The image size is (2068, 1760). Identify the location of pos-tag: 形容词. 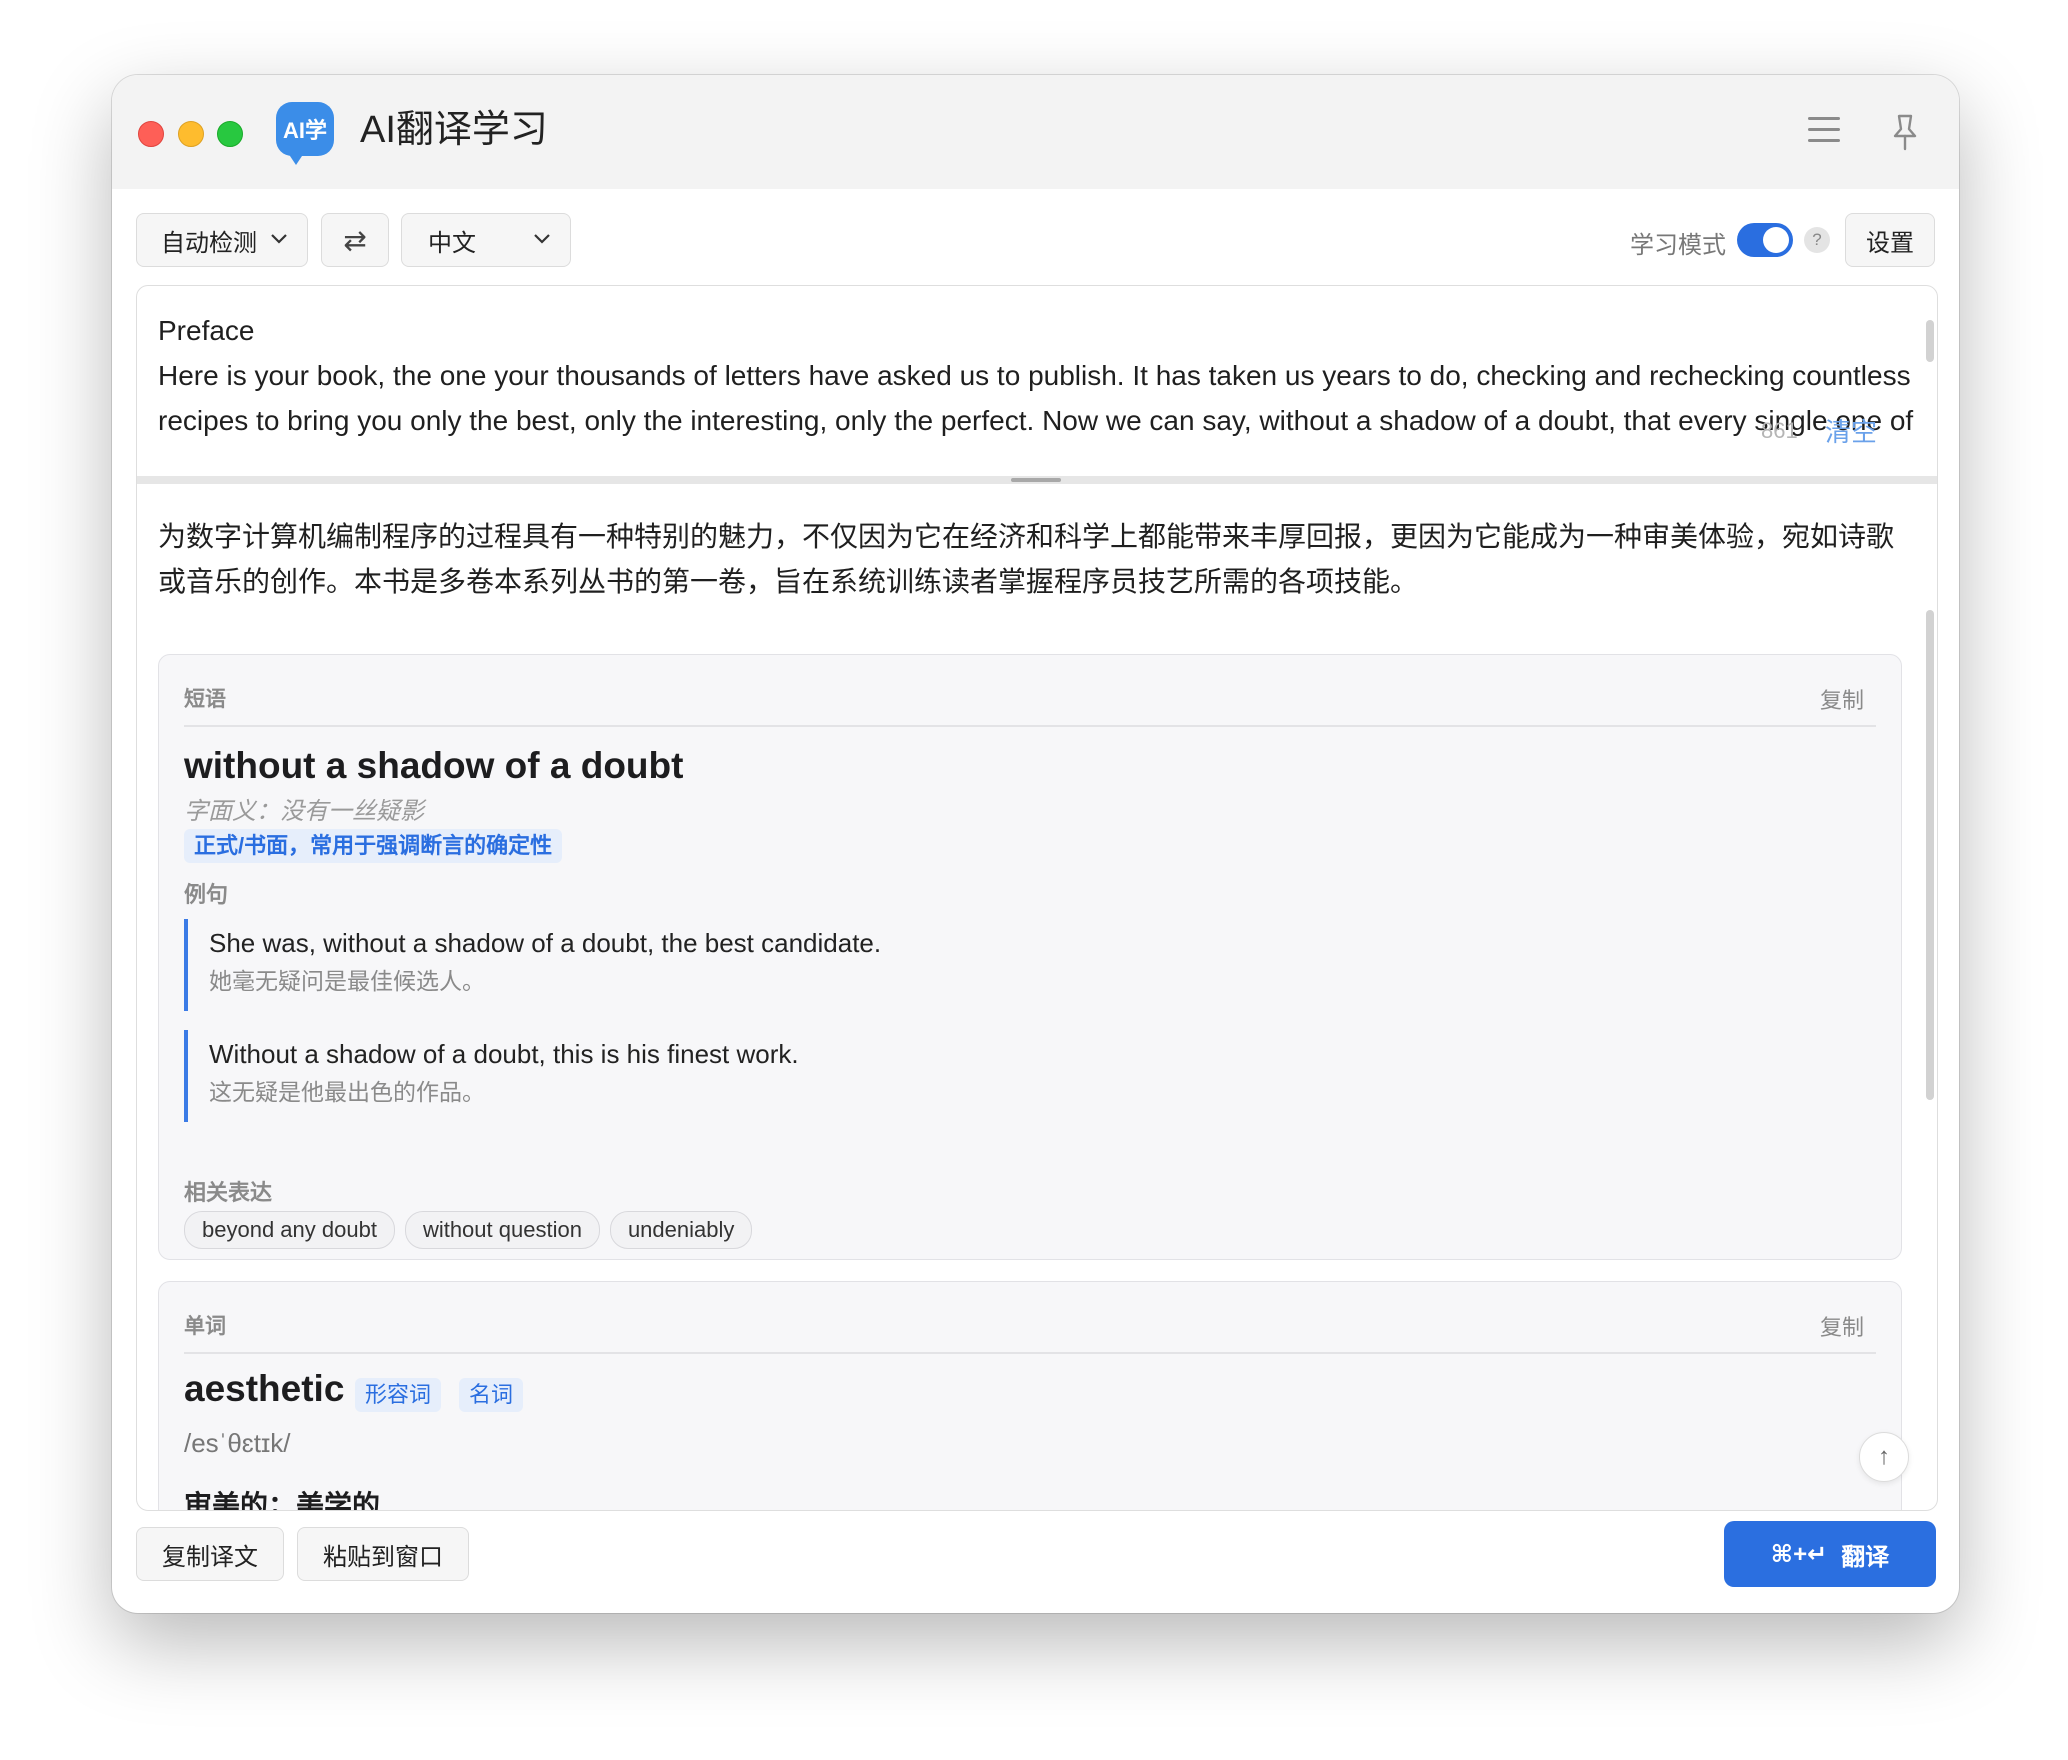
(398, 1395).